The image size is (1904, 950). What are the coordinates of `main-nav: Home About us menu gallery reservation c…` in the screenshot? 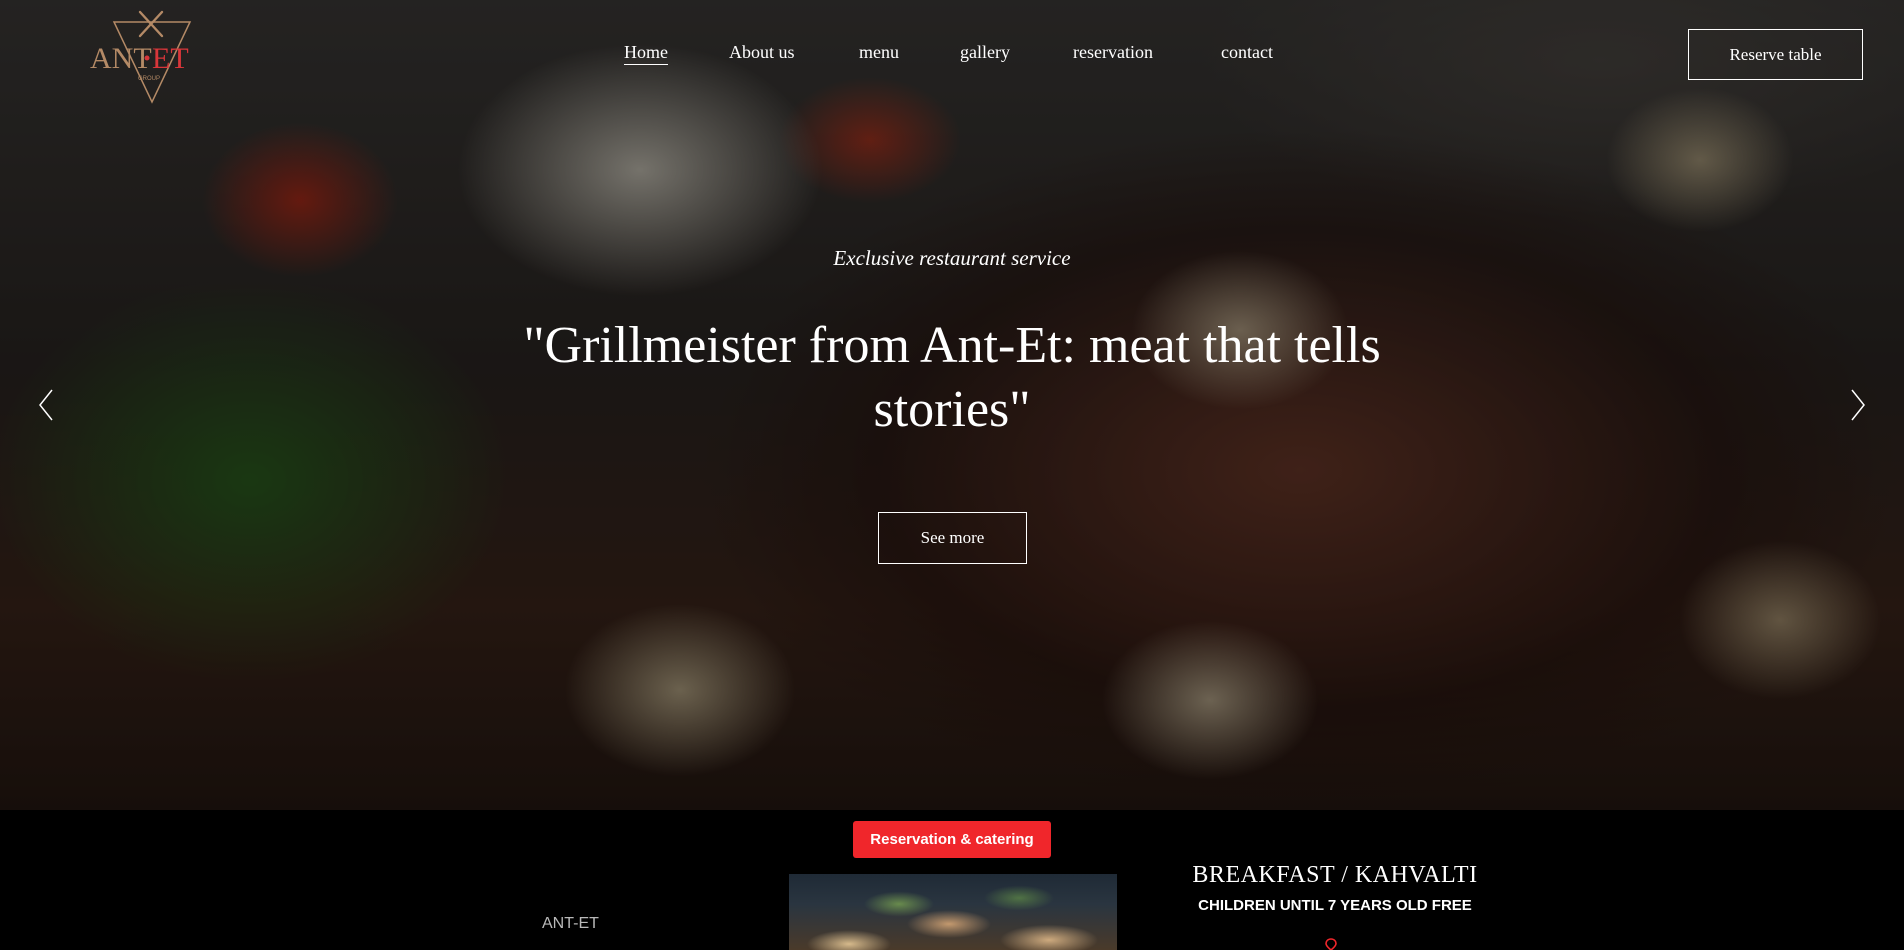 It's located at (952, 54).